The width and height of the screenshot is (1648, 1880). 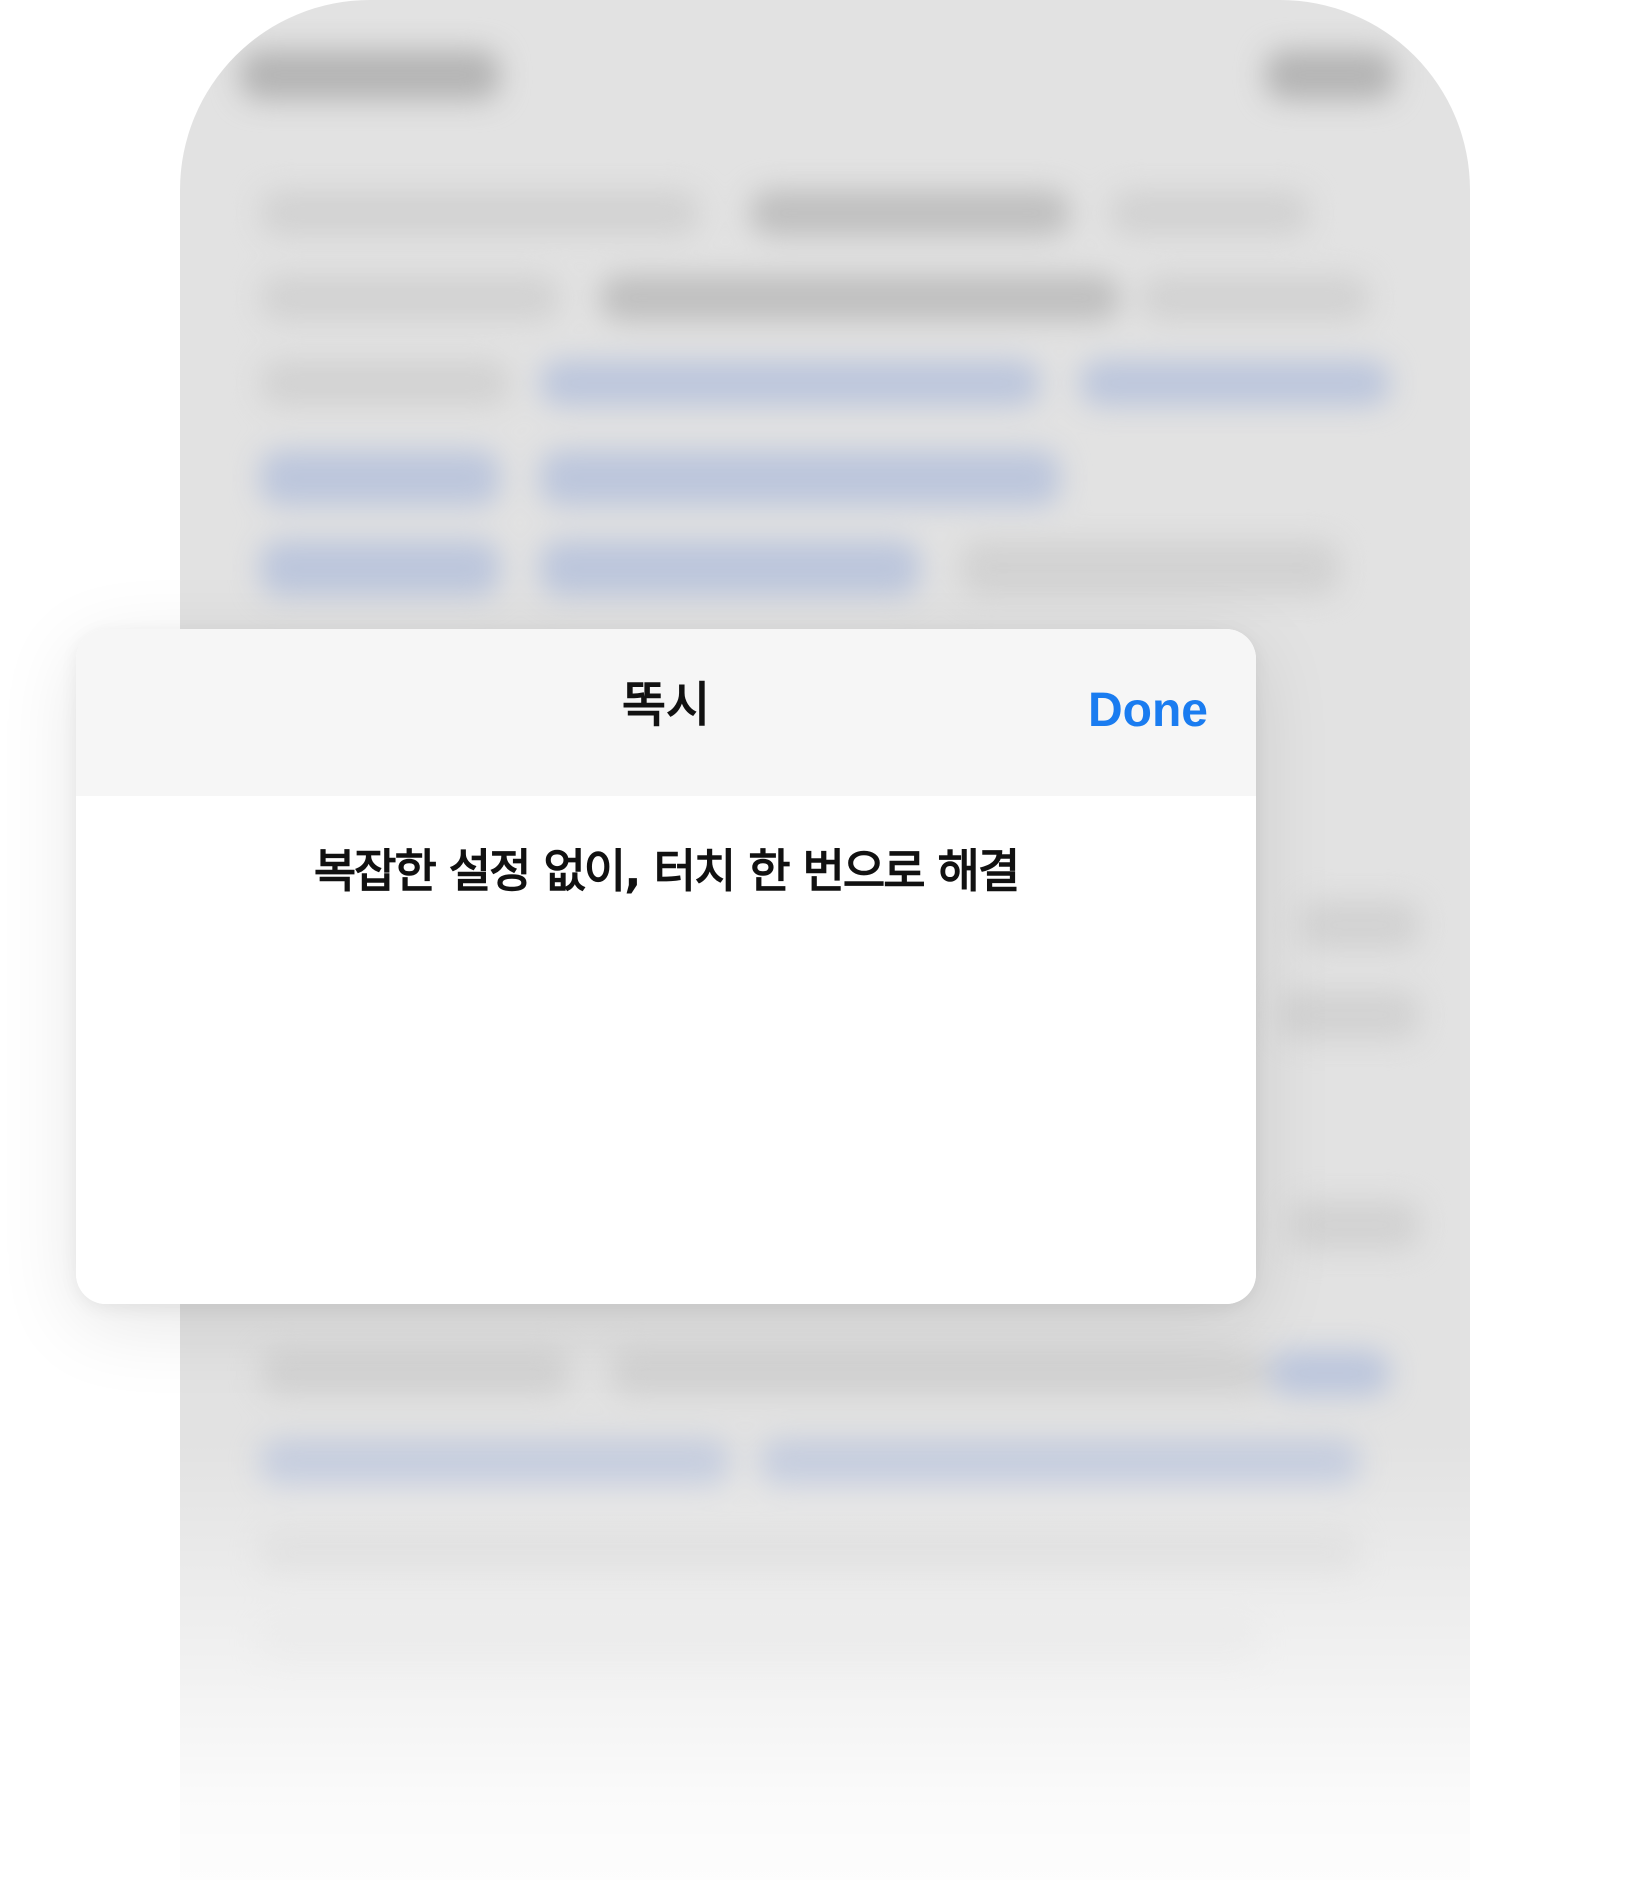 I want to click on done-button: Done, so click(x=1148, y=711).